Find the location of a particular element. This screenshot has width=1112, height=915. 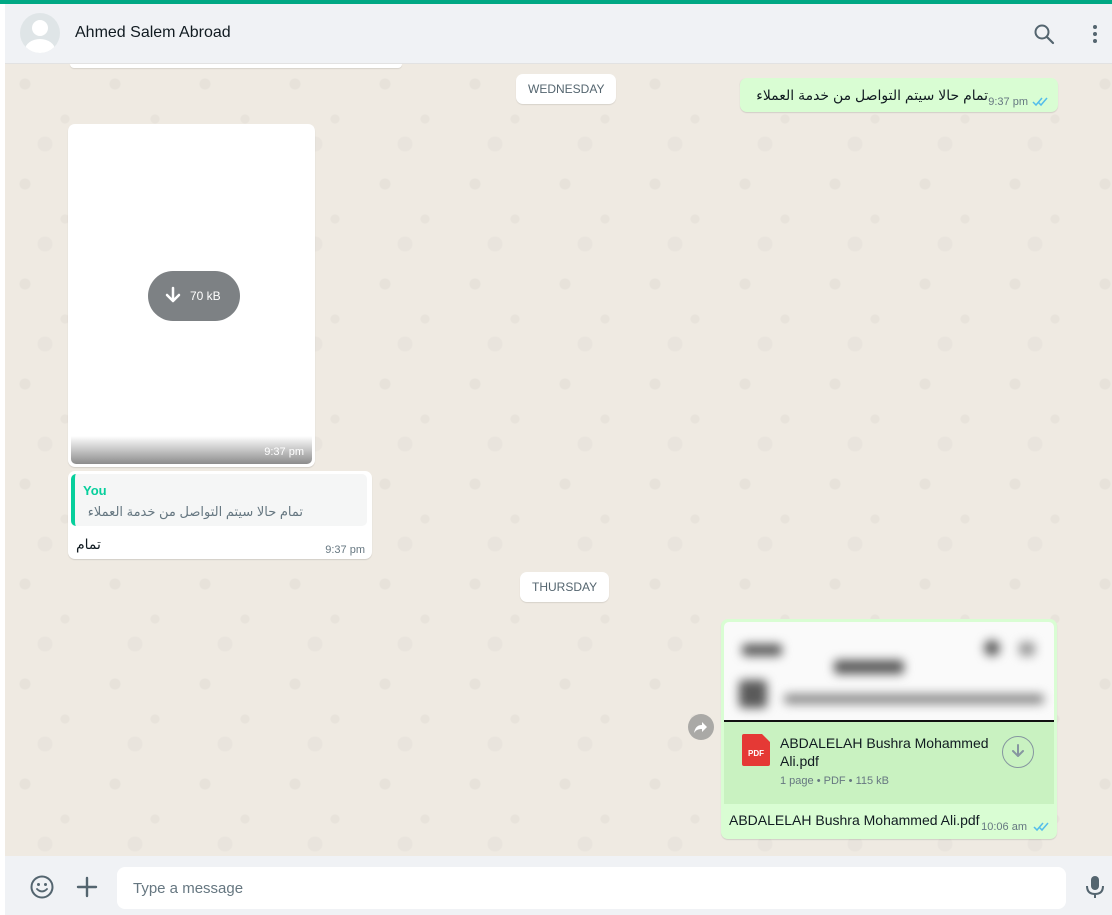

more-vertical-icon is located at coordinates (1095, 34).